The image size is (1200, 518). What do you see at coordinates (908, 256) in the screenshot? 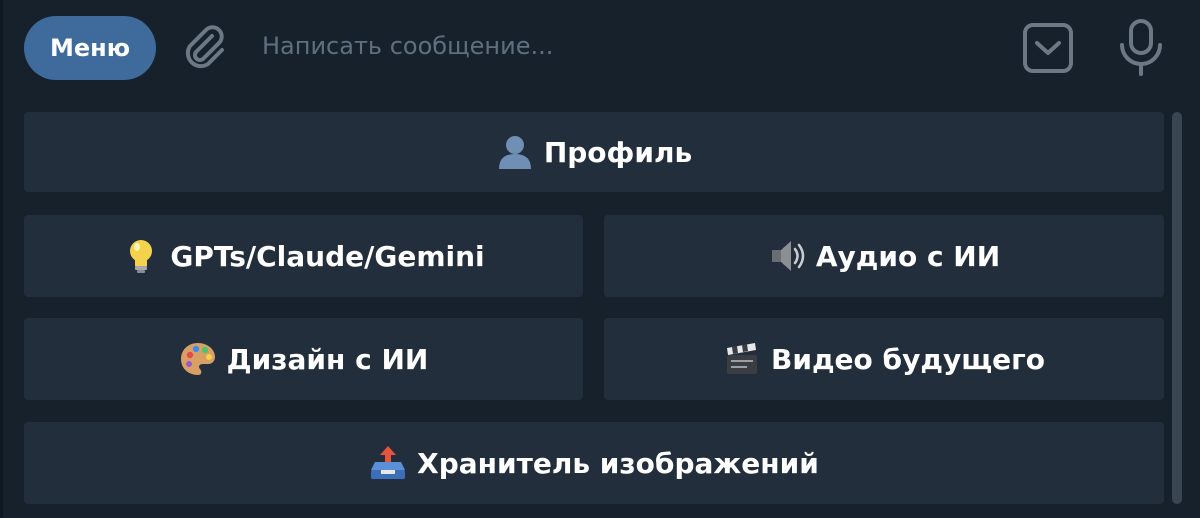
I see `audio-ai-button-label: Аудио с ИИ` at bounding box center [908, 256].